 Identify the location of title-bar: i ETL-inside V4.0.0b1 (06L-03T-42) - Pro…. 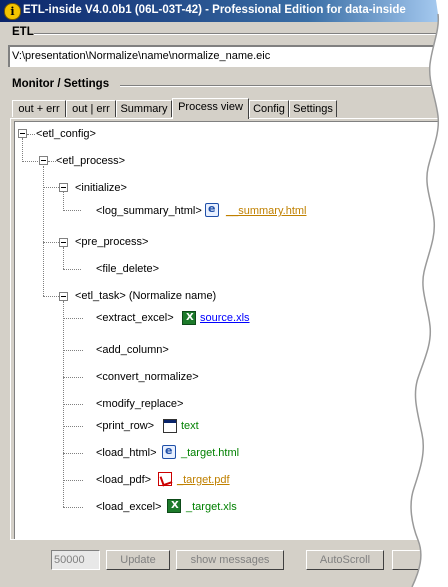
(220, 11).